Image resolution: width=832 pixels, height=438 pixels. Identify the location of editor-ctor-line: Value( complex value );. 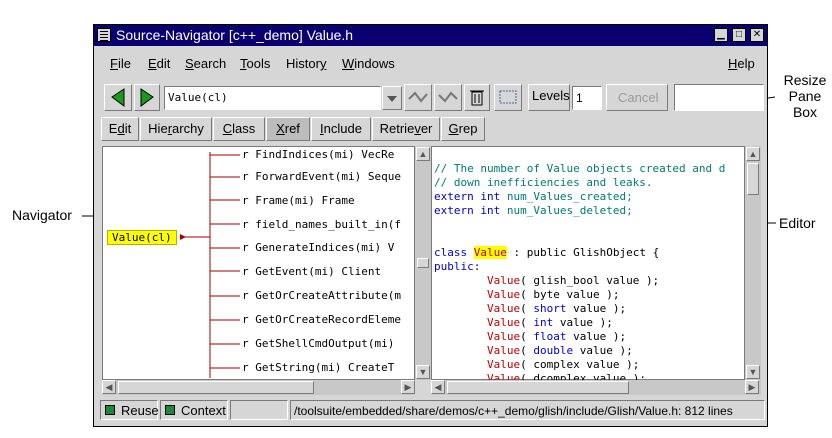
(536, 364).